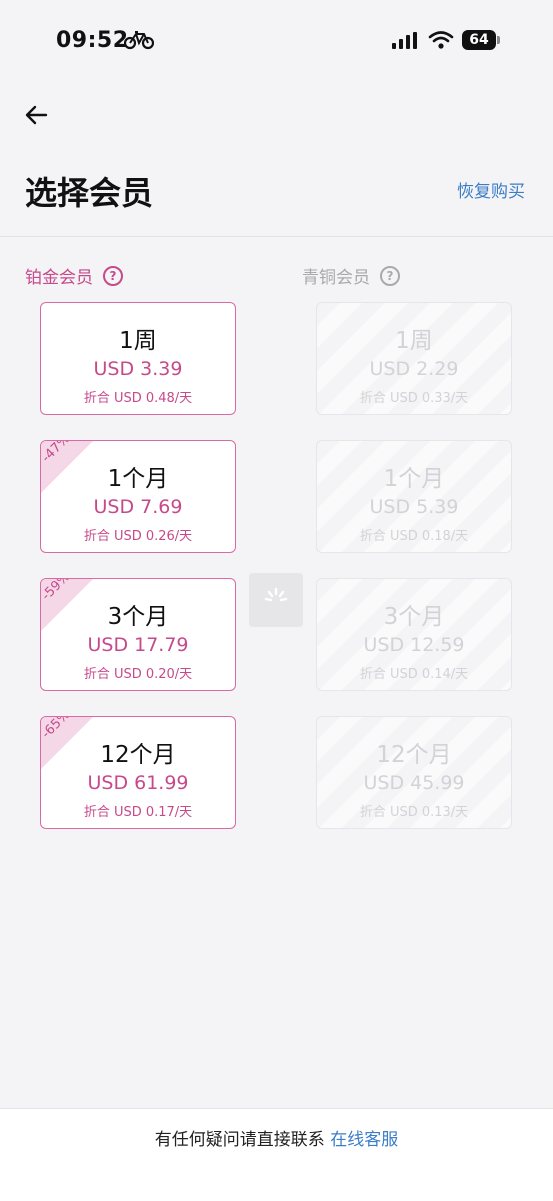 The width and height of the screenshot is (553, 1201). I want to click on back-button, so click(37, 115).